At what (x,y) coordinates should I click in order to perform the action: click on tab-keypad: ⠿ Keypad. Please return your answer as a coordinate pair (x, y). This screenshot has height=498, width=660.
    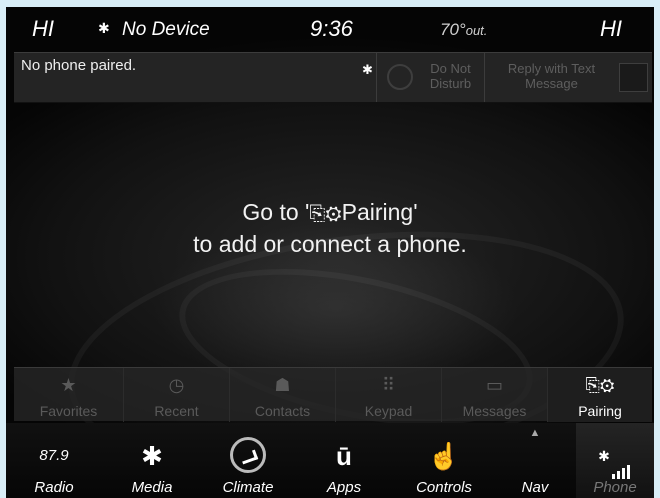
    Looking at the image, I should click on (389, 395).